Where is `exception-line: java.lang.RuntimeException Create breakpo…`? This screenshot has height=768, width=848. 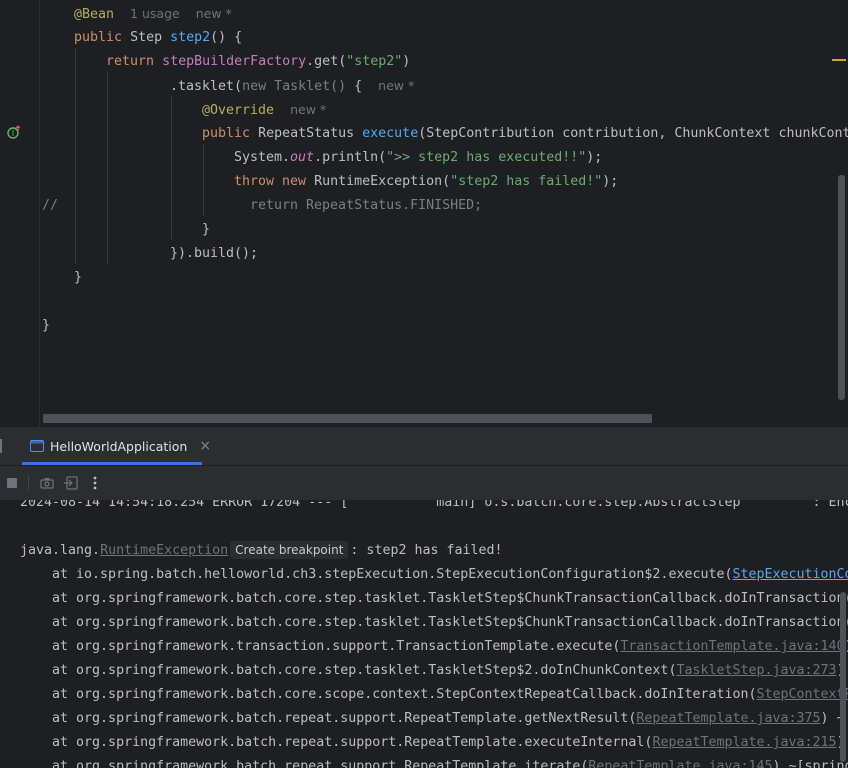
exception-line: java.lang.RuntimeException Create breakpo… is located at coordinates (261, 550).